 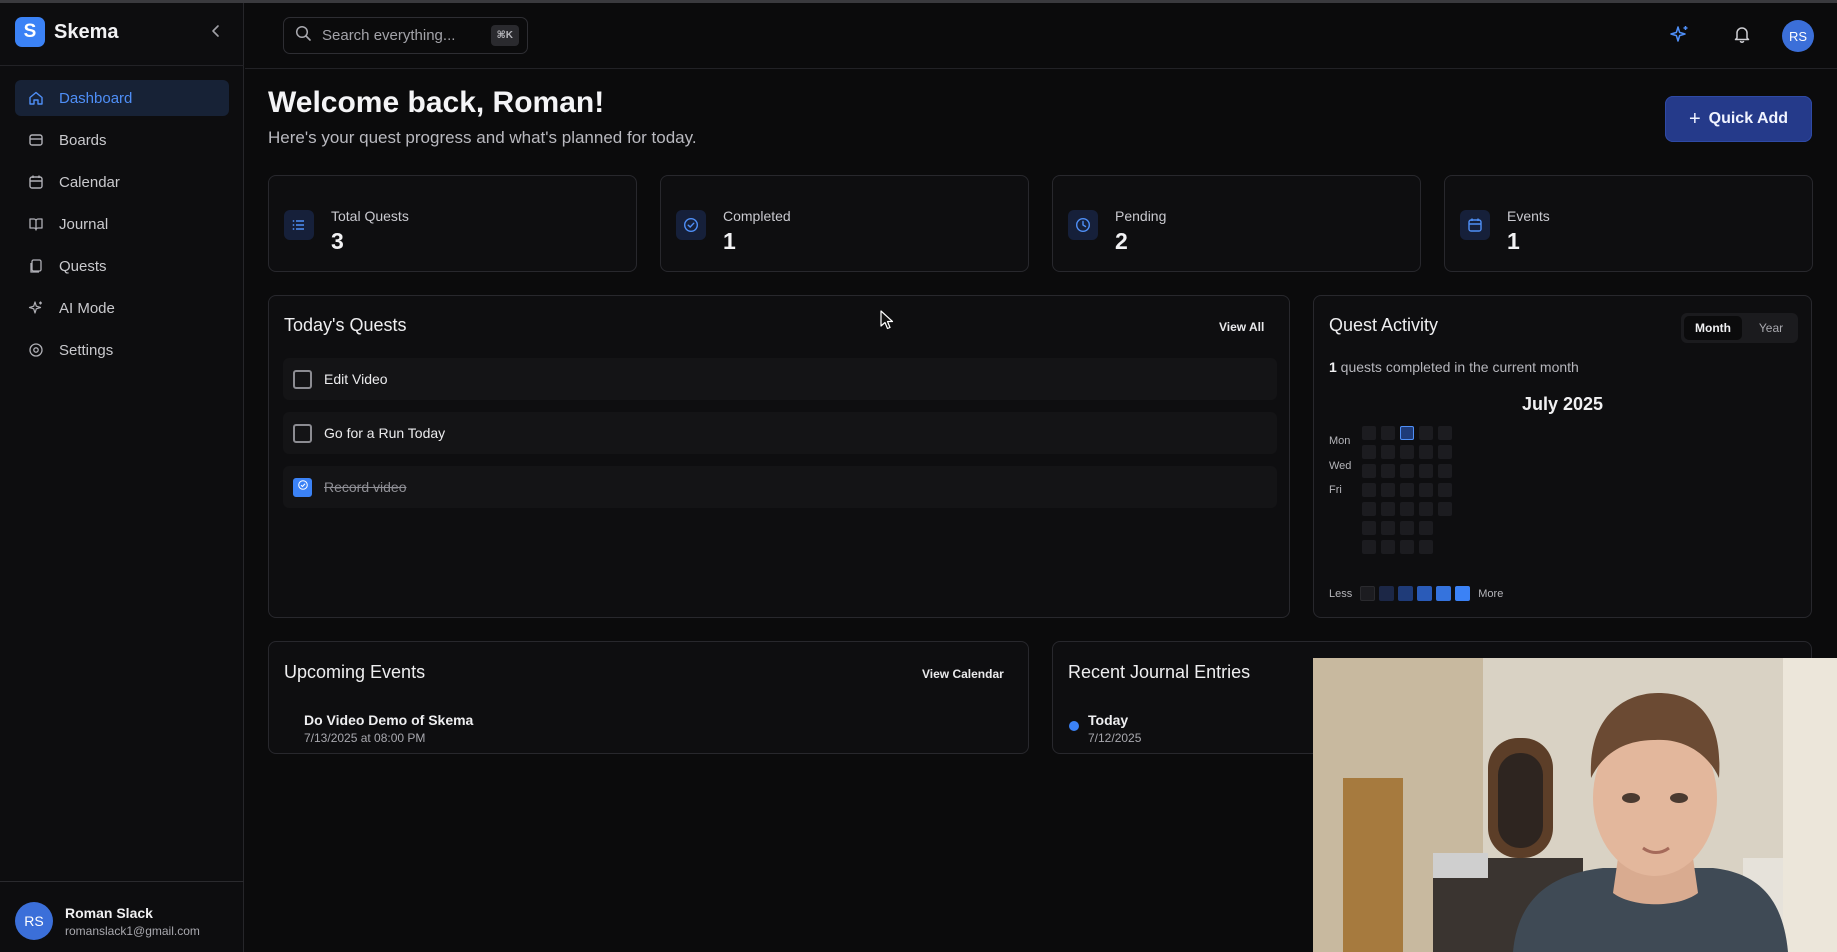 What do you see at coordinates (1108, 720) in the screenshot?
I see `journal-entry-title: Today` at bounding box center [1108, 720].